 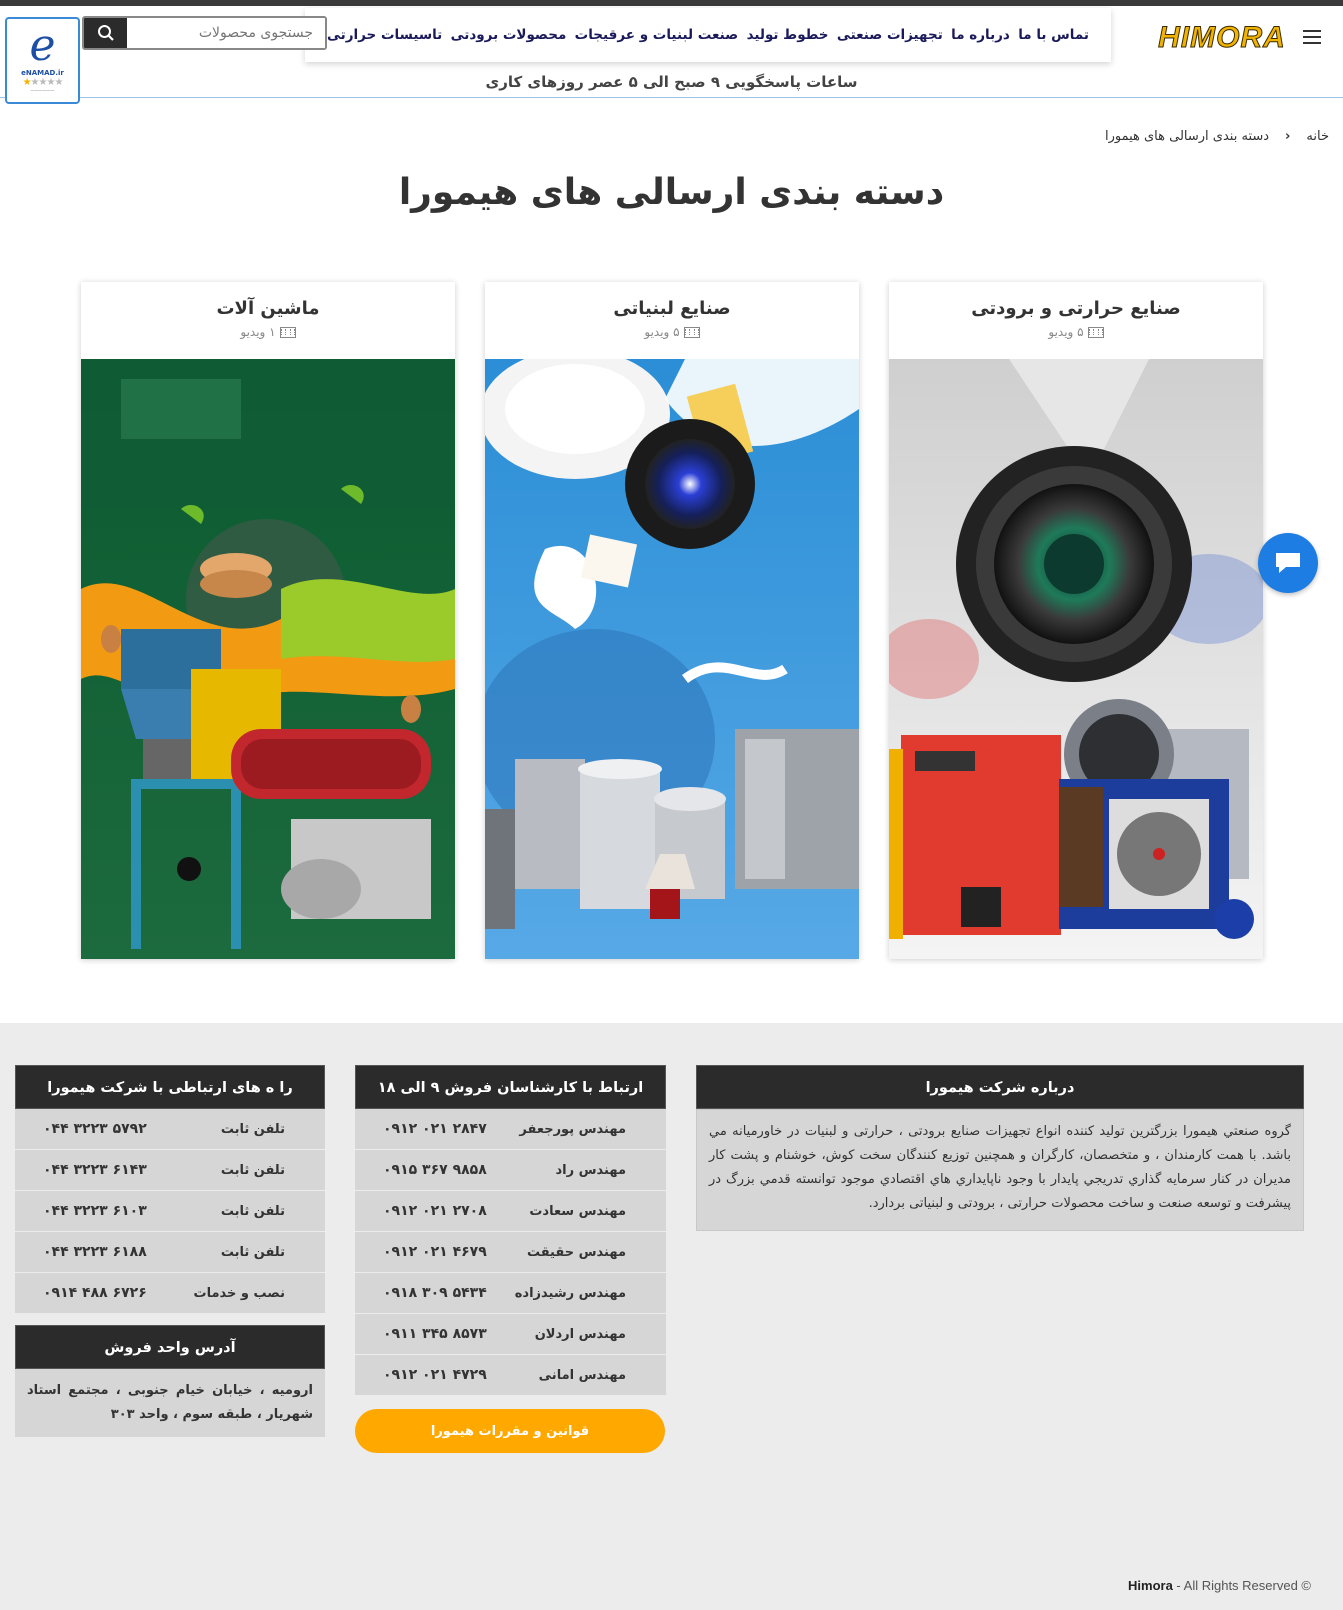 What do you see at coordinates (1187, 136) in the screenshot?
I see `breadcrumb-current: دسته بندی ارسالی های هیمورا` at bounding box center [1187, 136].